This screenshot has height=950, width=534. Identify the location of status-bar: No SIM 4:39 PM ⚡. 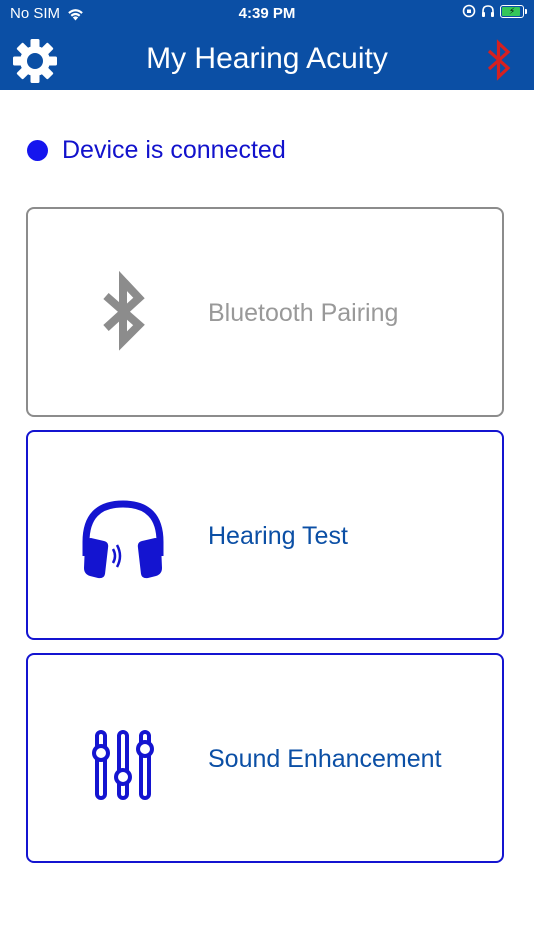
(267, 14).